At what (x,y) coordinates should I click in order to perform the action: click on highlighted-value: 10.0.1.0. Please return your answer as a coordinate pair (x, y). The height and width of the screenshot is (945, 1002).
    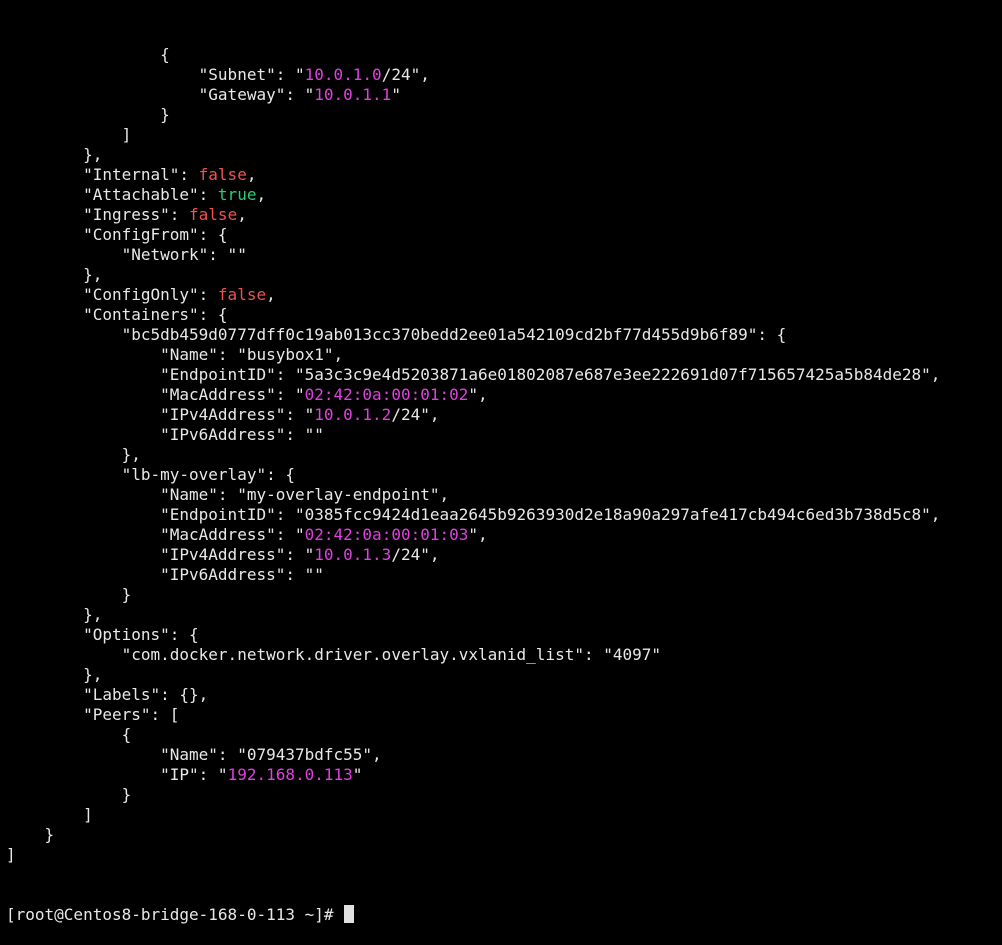
    Looking at the image, I should click on (343, 74).